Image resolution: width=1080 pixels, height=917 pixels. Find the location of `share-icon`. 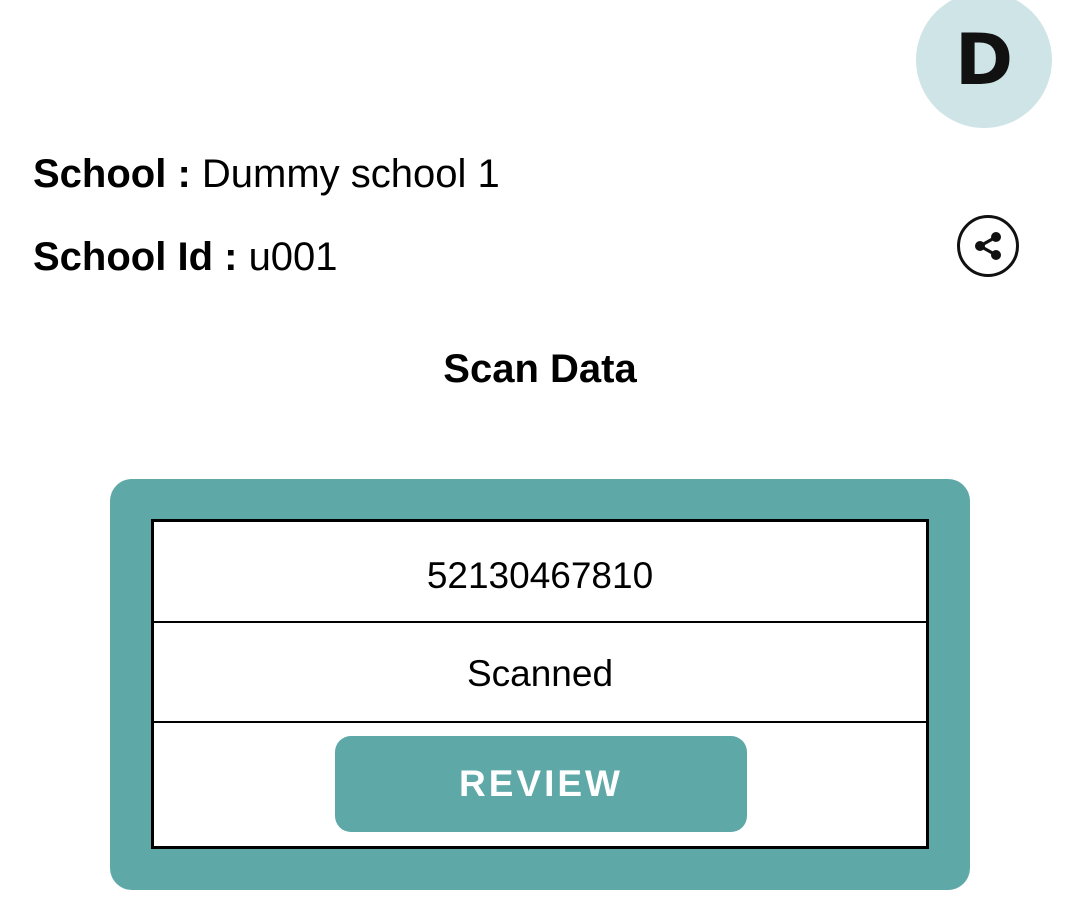

share-icon is located at coordinates (988, 246).